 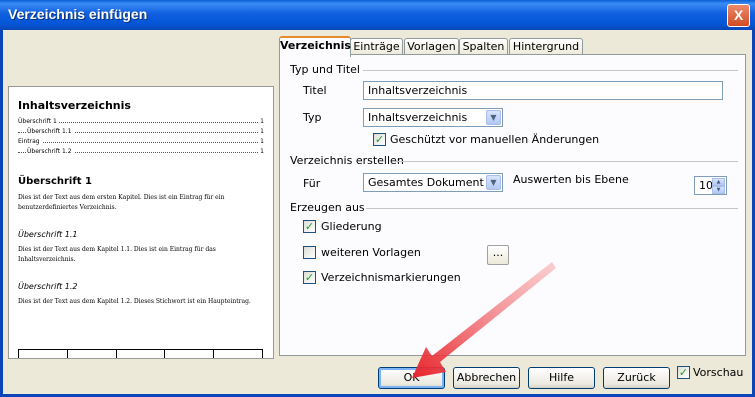 What do you see at coordinates (351, 226) in the screenshot?
I see `outline-label: Gliederung` at bounding box center [351, 226].